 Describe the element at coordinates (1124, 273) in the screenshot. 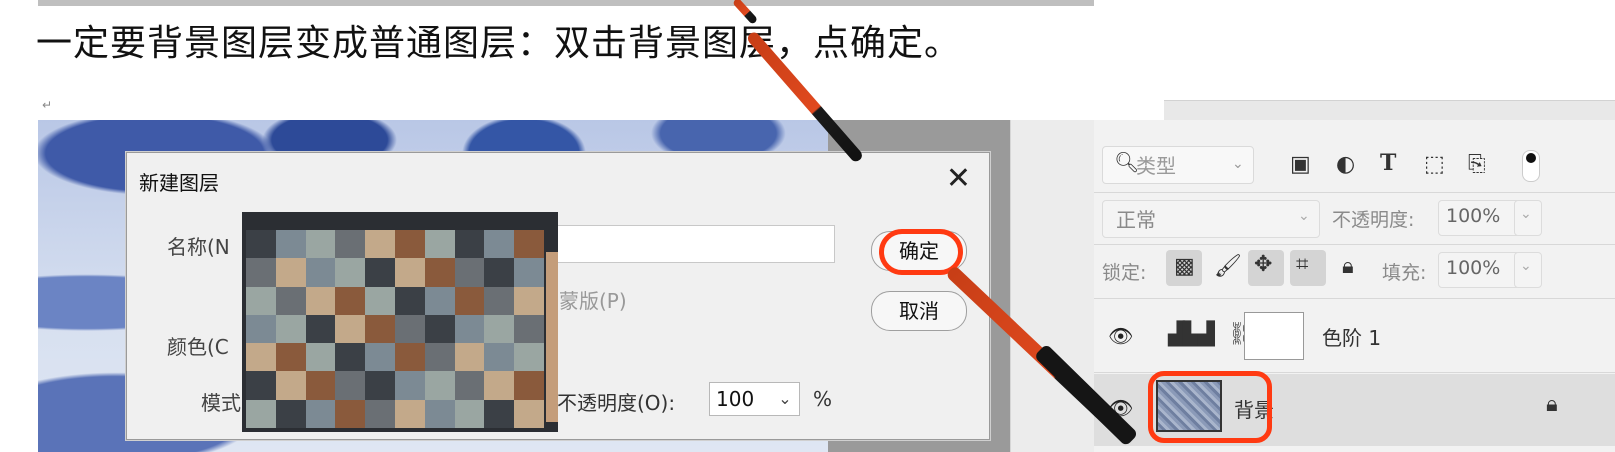

I see `lock-label: 锁定:` at that location.